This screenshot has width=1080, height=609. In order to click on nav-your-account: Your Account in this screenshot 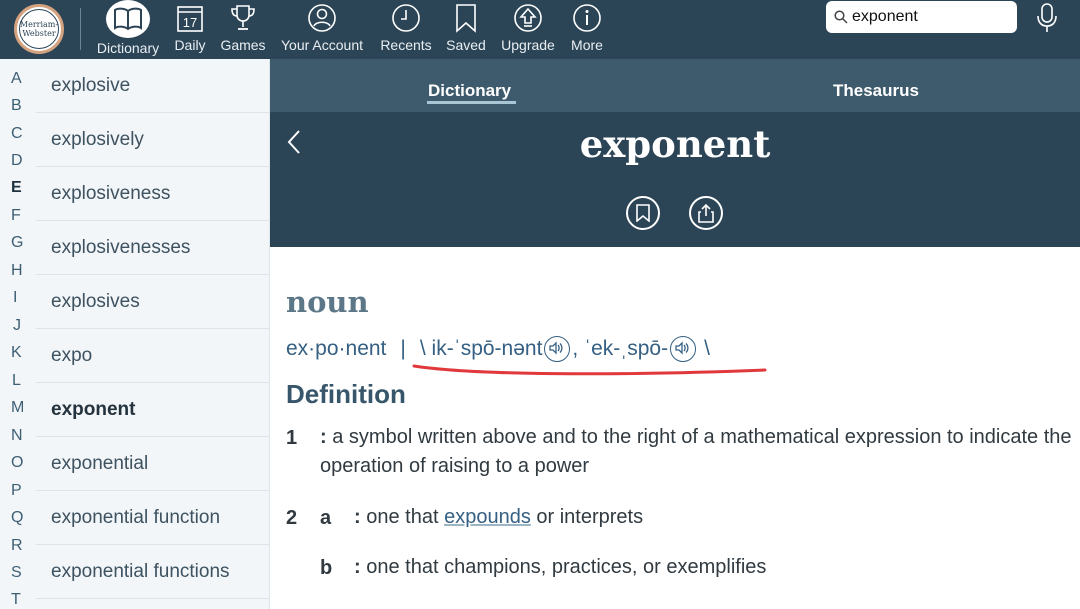, I will do `click(322, 29)`.